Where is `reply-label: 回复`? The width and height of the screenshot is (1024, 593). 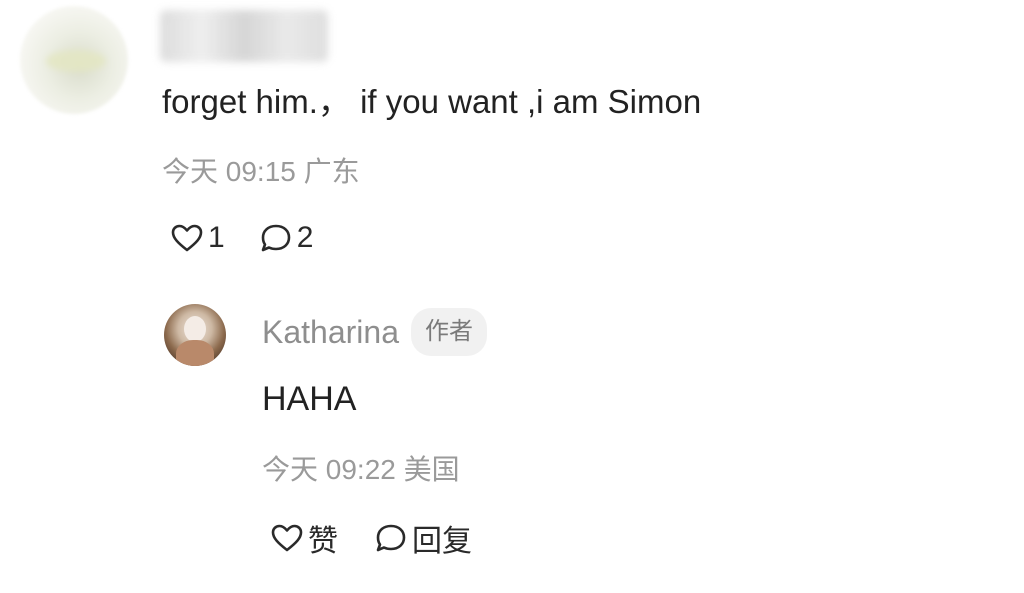 reply-label: 回复 is located at coordinates (442, 541).